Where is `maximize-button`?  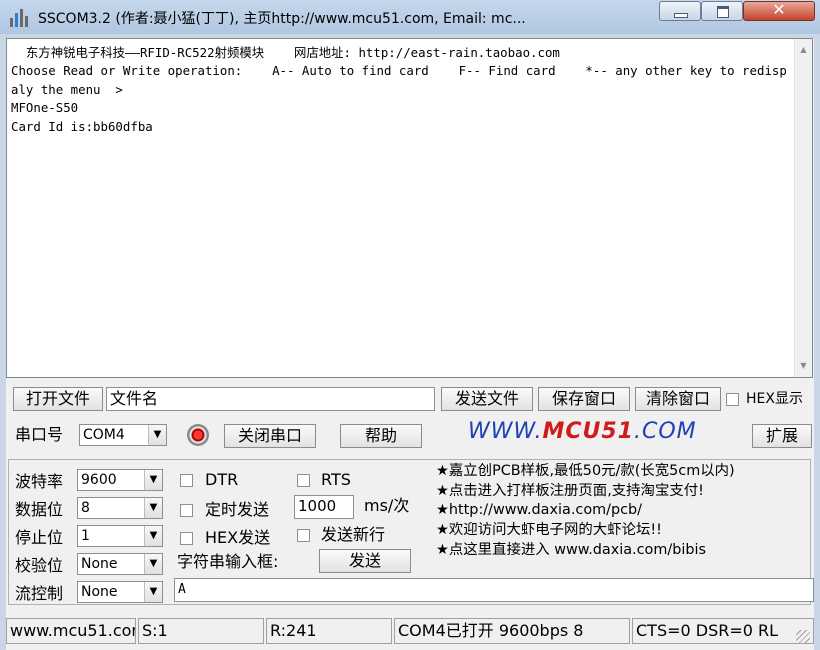 maximize-button is located at coordinates (722, 11).